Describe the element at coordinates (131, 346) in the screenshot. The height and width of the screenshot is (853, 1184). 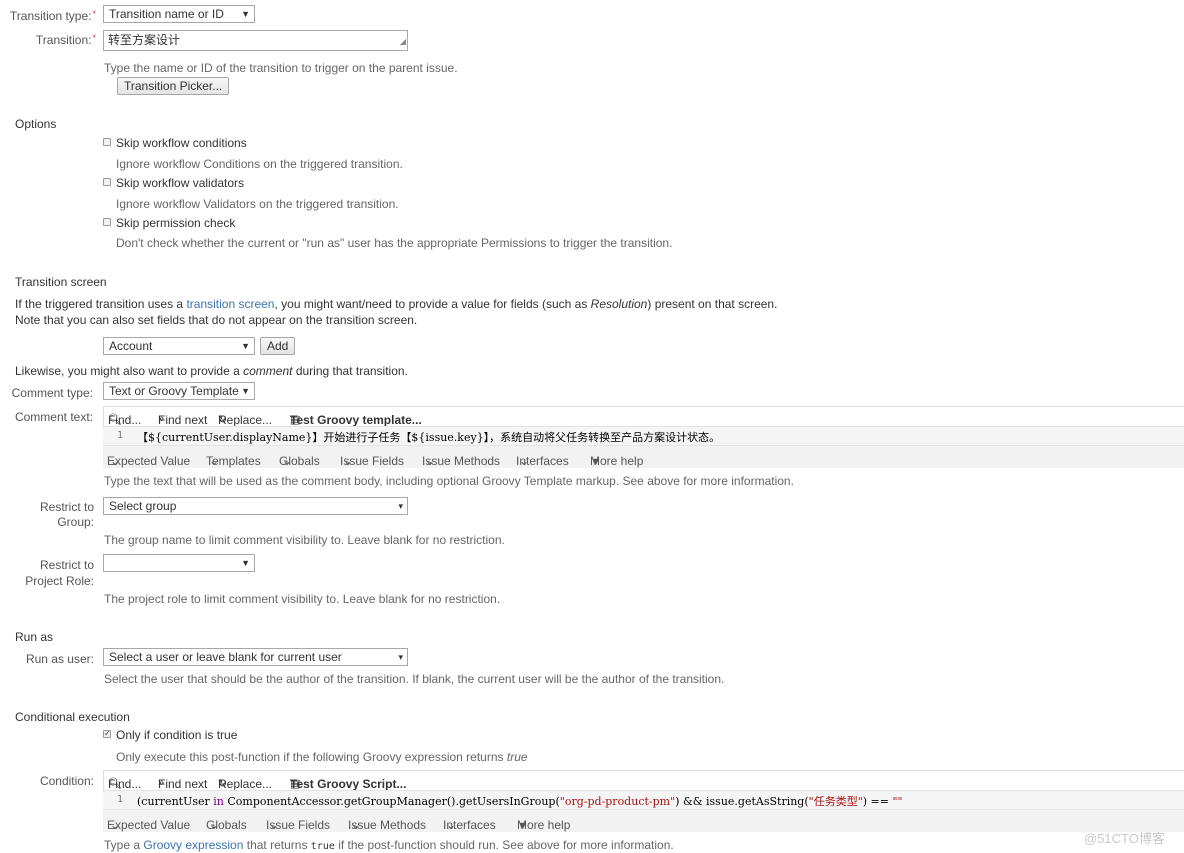
I see `field-select-value: Account` at that location.